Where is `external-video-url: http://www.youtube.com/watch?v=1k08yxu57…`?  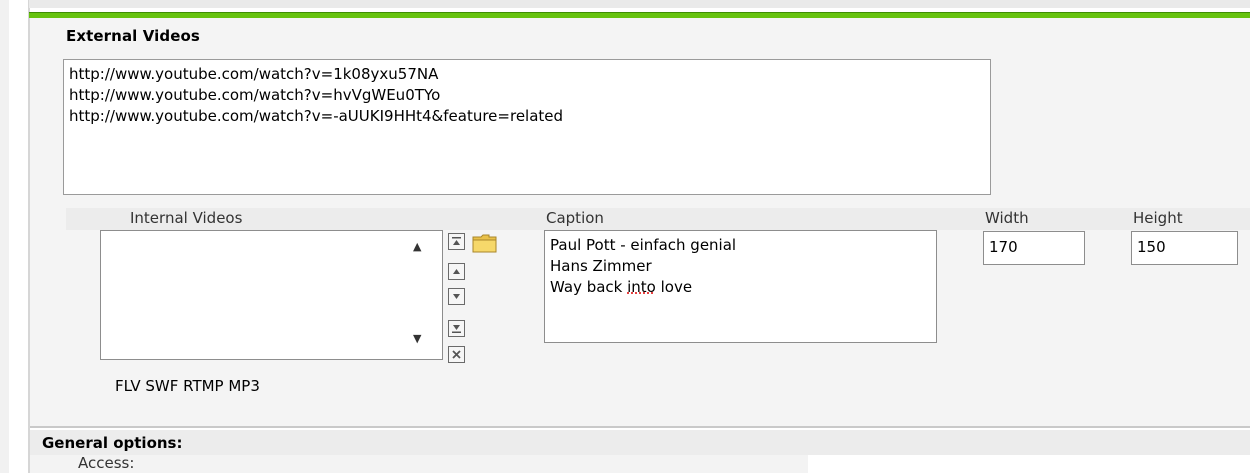 external-video-url: http://www.youtube.com/watch?v=1k08yxu57… is located at coordinates (254, 74).